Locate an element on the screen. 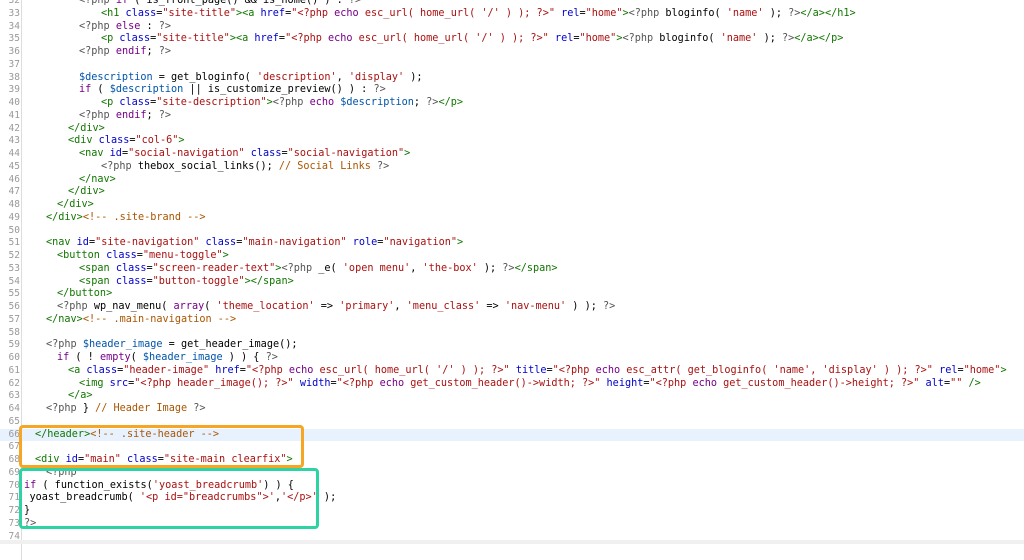 This screenshot has height=560, width=1024. code-line: 57 </nav><!-- .main-navigation --> is located at coordinates (512, 320).